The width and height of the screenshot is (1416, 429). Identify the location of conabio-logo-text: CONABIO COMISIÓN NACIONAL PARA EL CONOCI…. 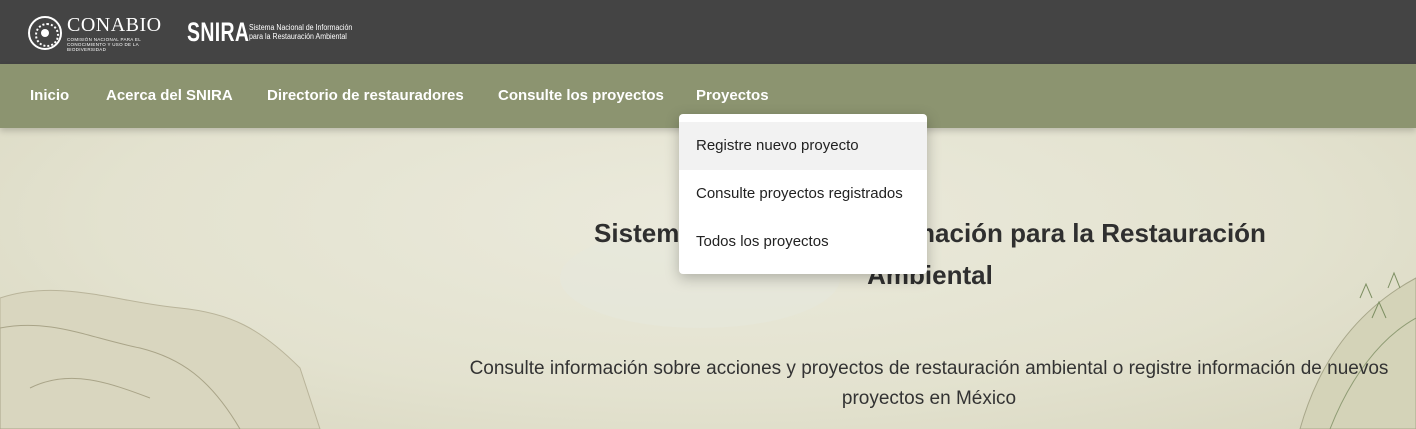
(114, 33).